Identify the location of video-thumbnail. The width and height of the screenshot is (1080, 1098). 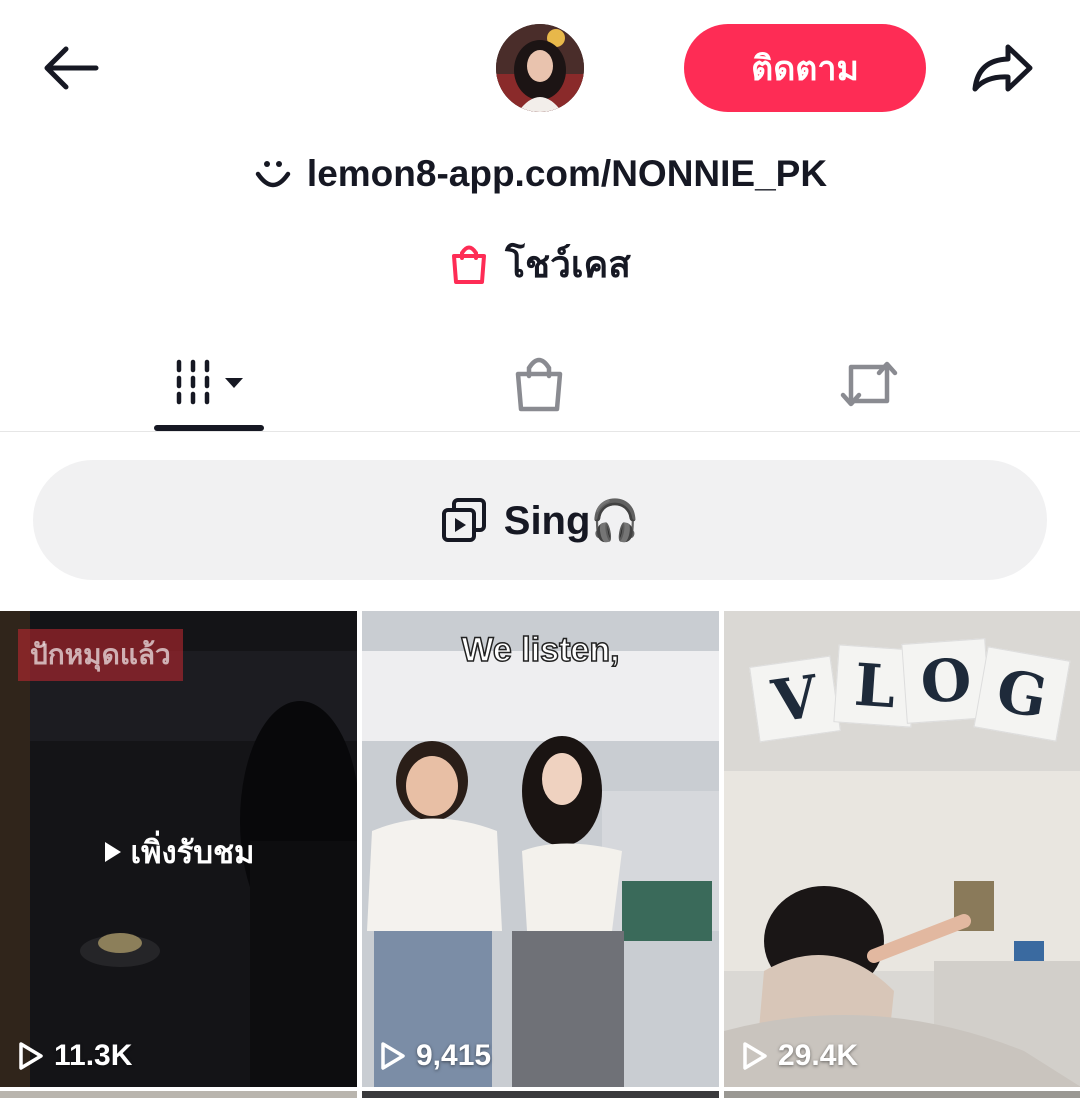
(540, 849).